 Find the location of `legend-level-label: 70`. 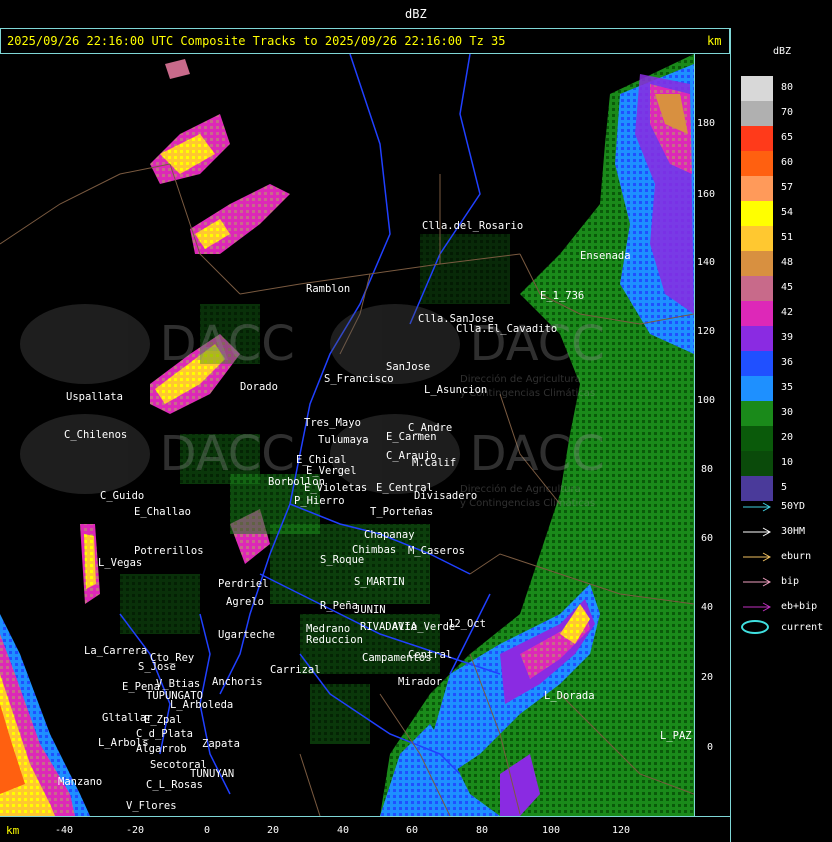

legend-level-label: 70 is located at coordinates (787, 112).